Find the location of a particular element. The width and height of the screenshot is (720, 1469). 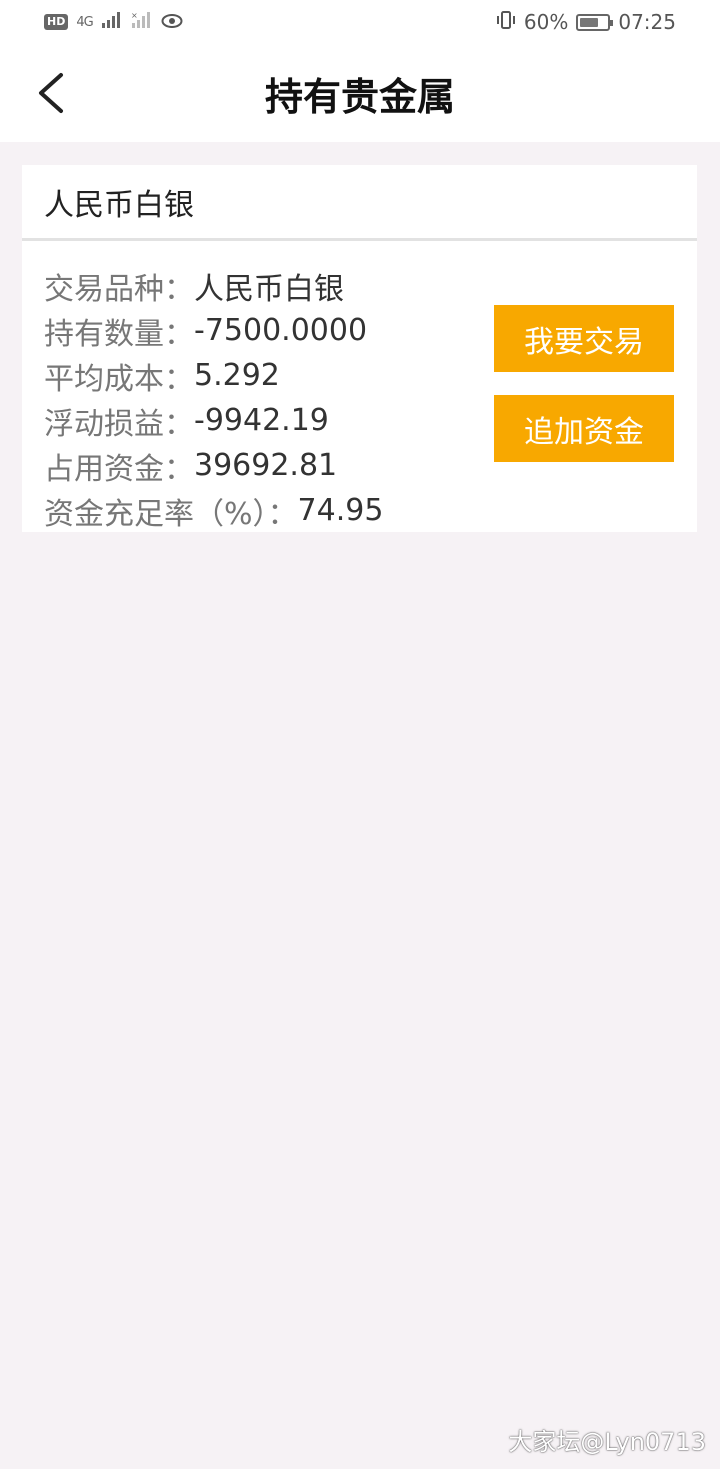

vibrate-icon is located at coordinates (506, 22).